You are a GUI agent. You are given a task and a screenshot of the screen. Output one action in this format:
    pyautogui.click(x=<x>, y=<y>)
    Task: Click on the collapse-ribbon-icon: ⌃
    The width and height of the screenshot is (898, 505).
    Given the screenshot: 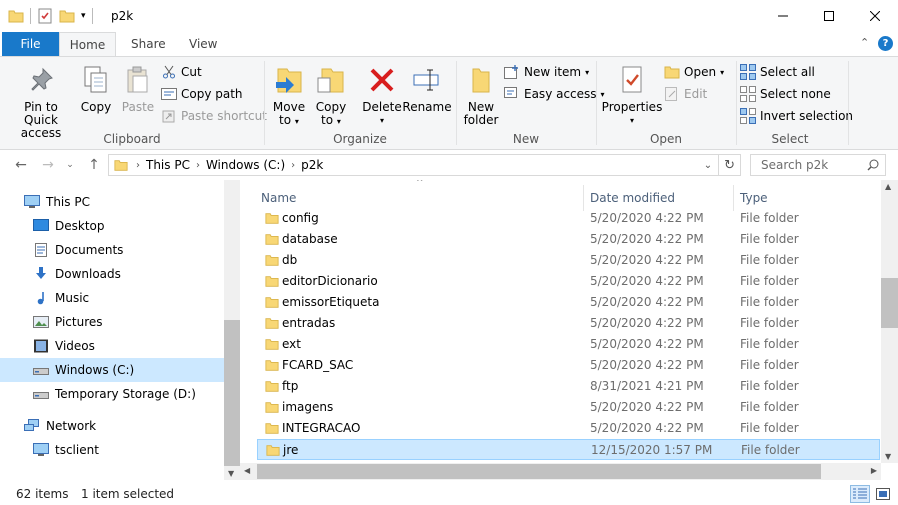 What is the action you would take?
    pyautogui.click(x=864, y=42)
    